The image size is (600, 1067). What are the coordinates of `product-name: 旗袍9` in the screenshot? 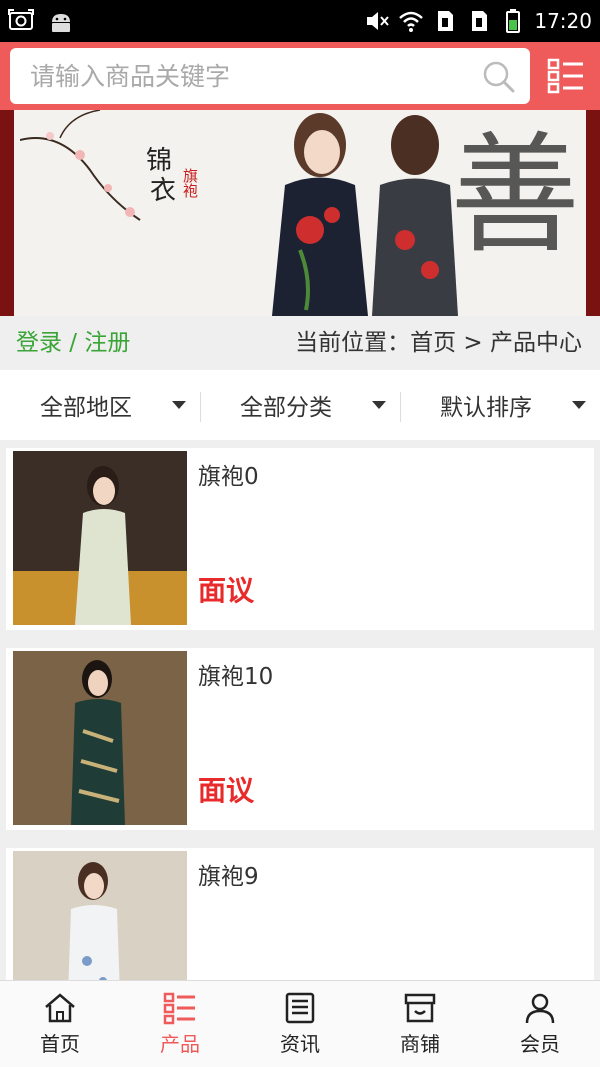 It's located at (228, 877).